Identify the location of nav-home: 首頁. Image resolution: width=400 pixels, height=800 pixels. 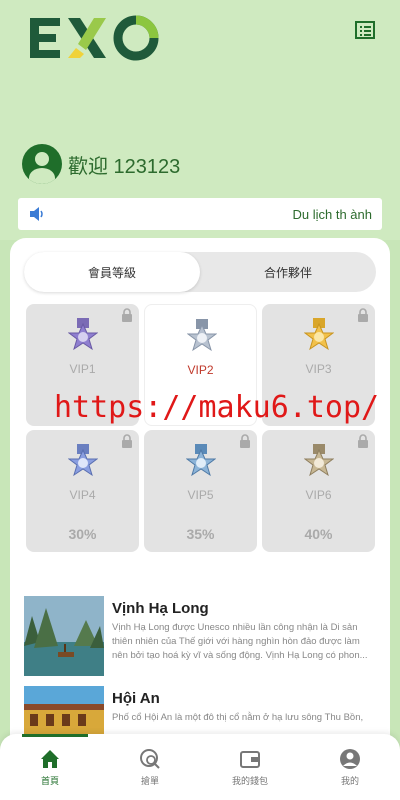
(50, 767).